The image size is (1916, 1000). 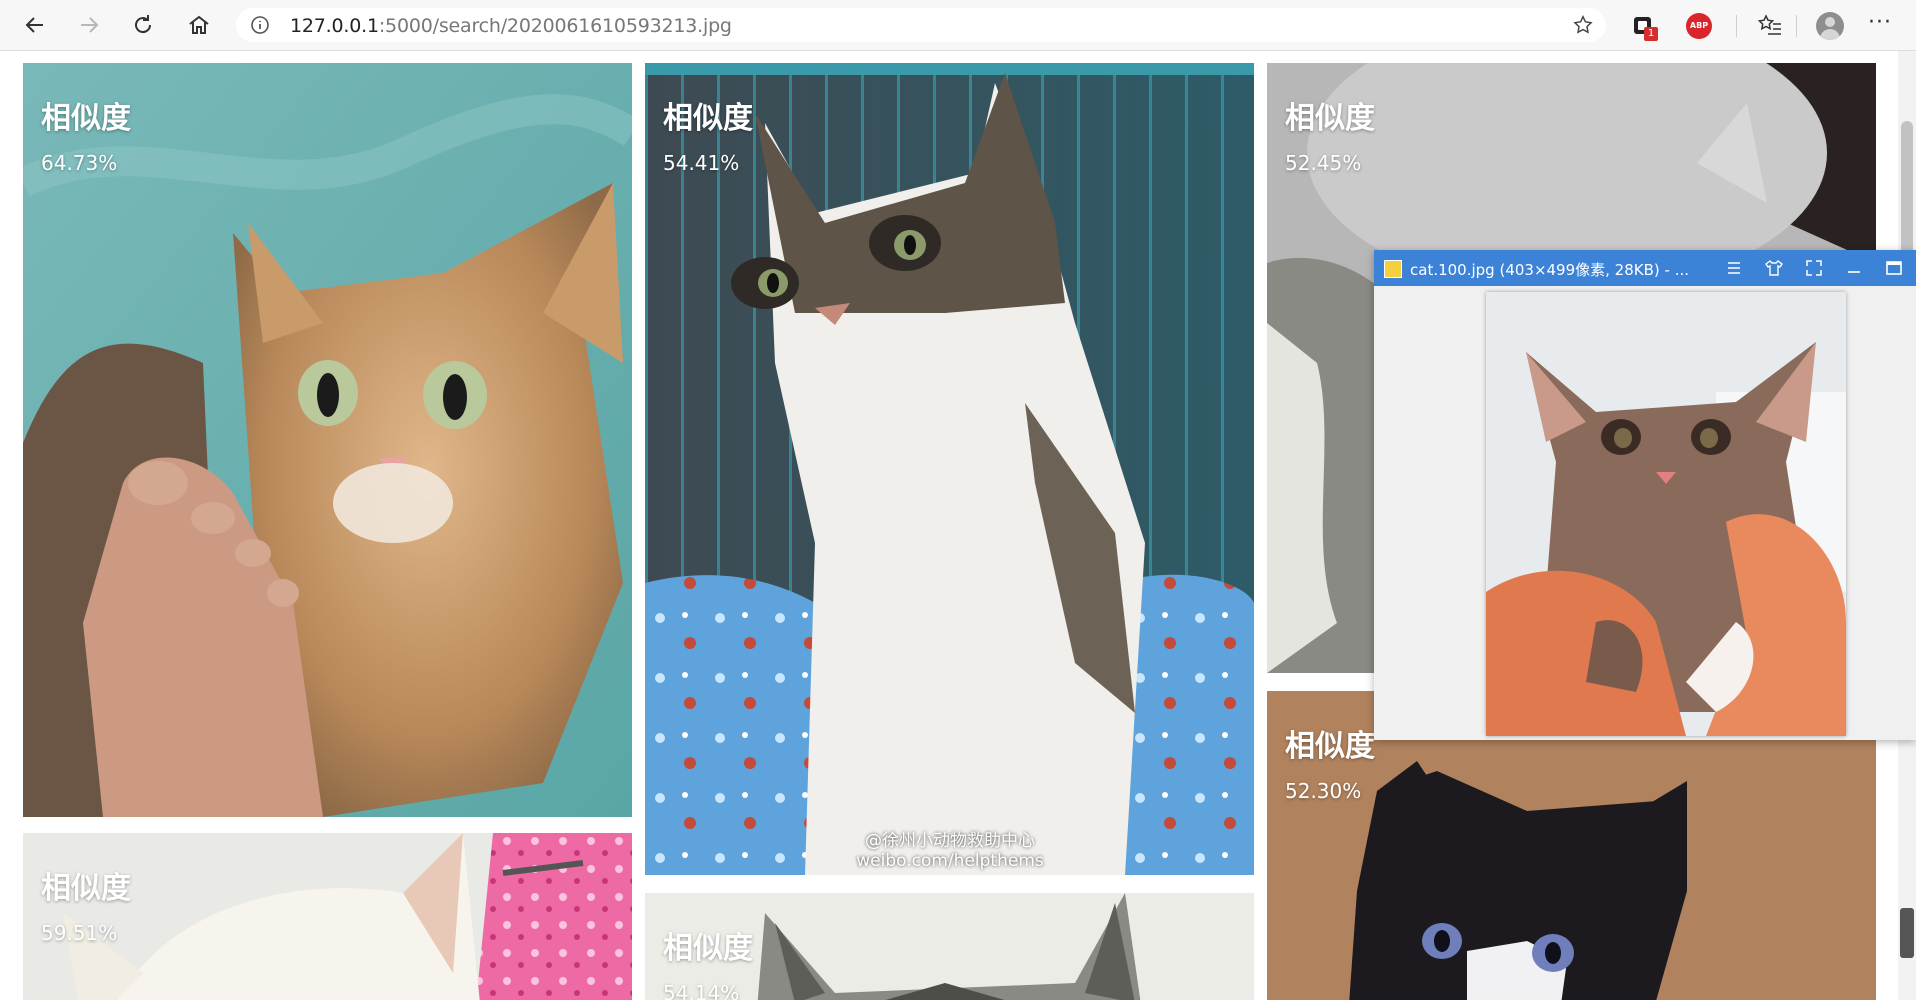 I want to click on forward-arrow-icon, so click(x=90, y=25).